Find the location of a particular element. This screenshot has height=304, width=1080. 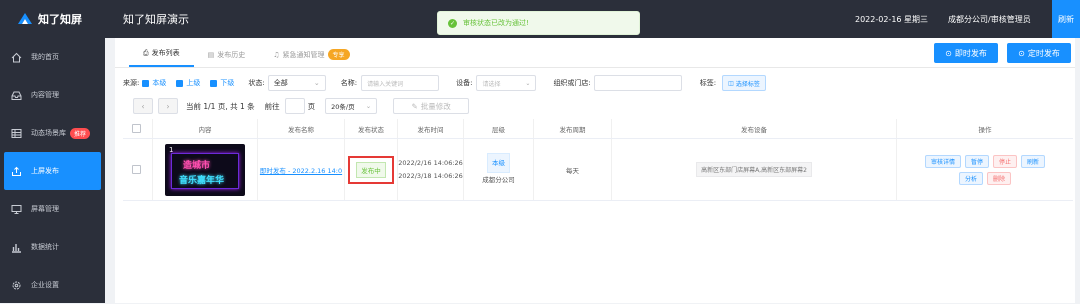

scheduled-publish-button: ⊙ 定时发布 is located at coordinates (1039, 53).